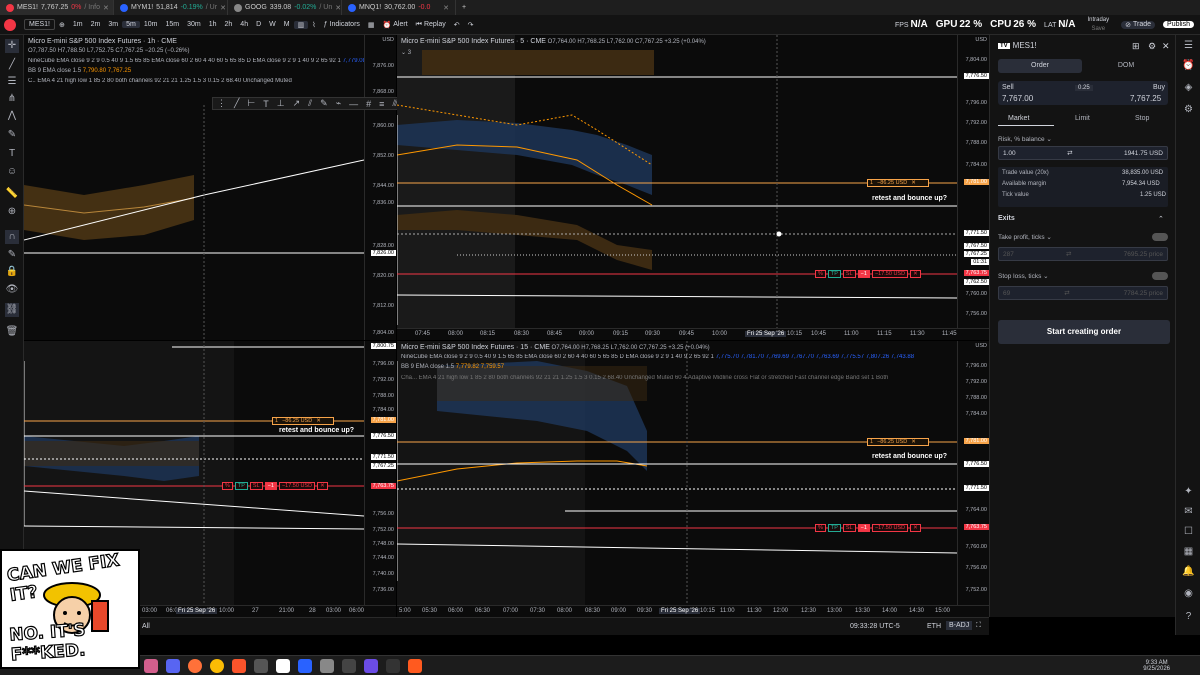  What do you see at coordinates (1161, 219) in the screenshot?
I see `collapse-icon: ⌃` at bounding box center [1161, 219].